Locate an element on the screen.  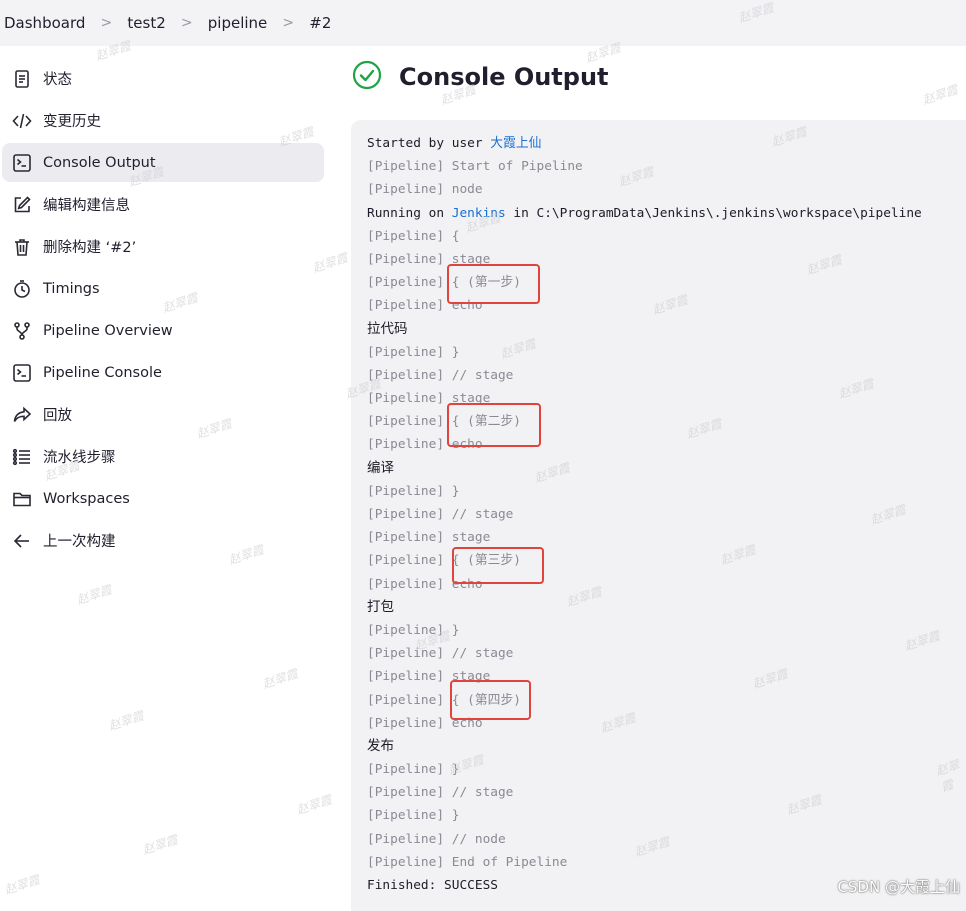
sidebar-item-timings: Timings is located at coordinates (163, 288).